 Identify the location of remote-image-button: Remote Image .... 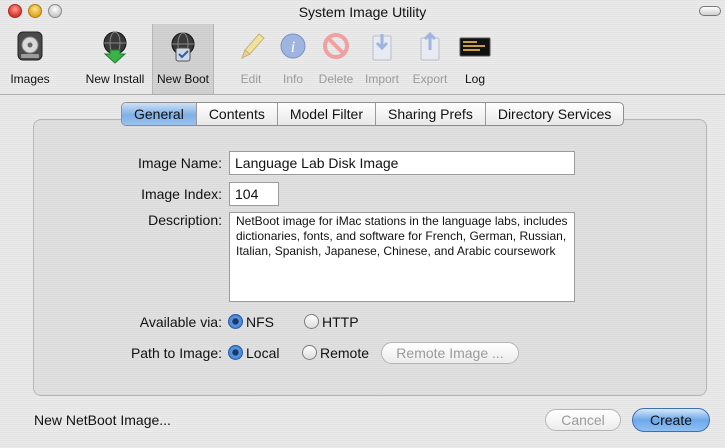
(450, 353).